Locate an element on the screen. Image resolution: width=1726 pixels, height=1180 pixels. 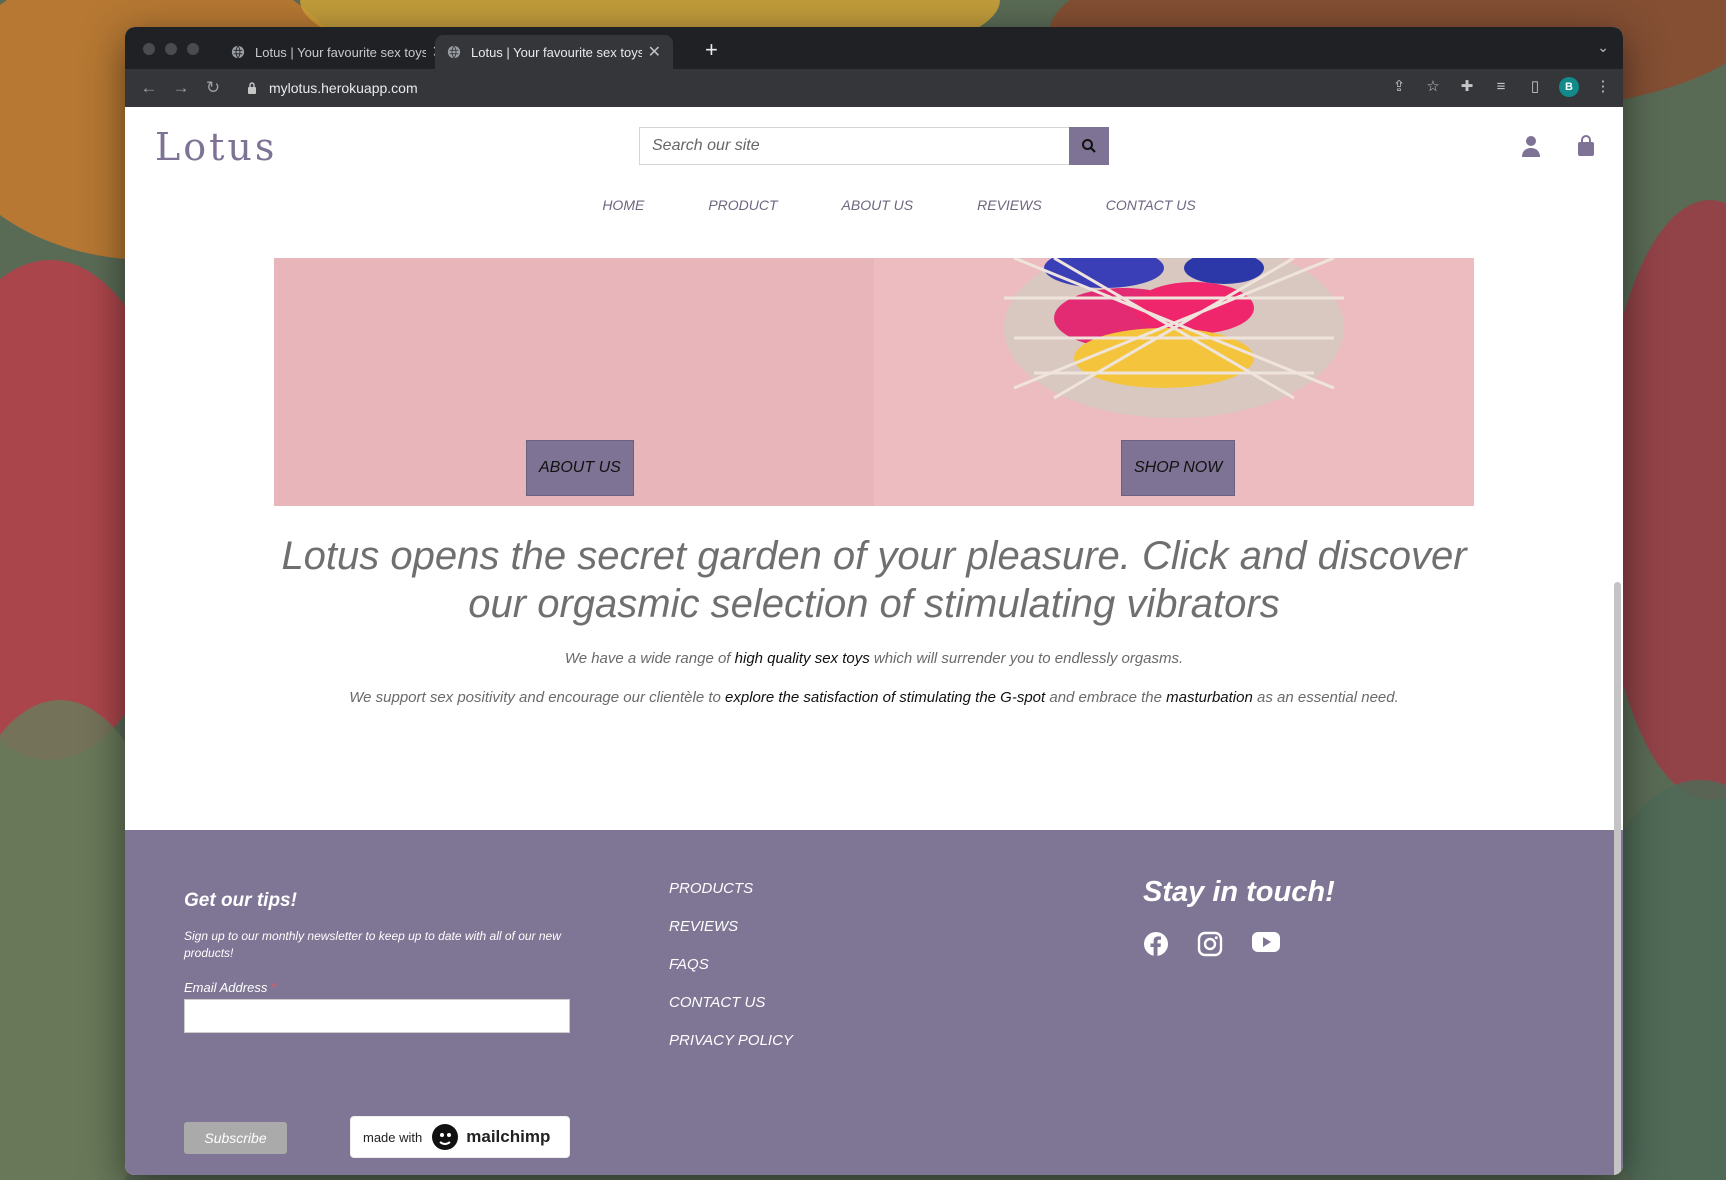
footer-link-faqs: FAQS is located at coordinates (731, 964).